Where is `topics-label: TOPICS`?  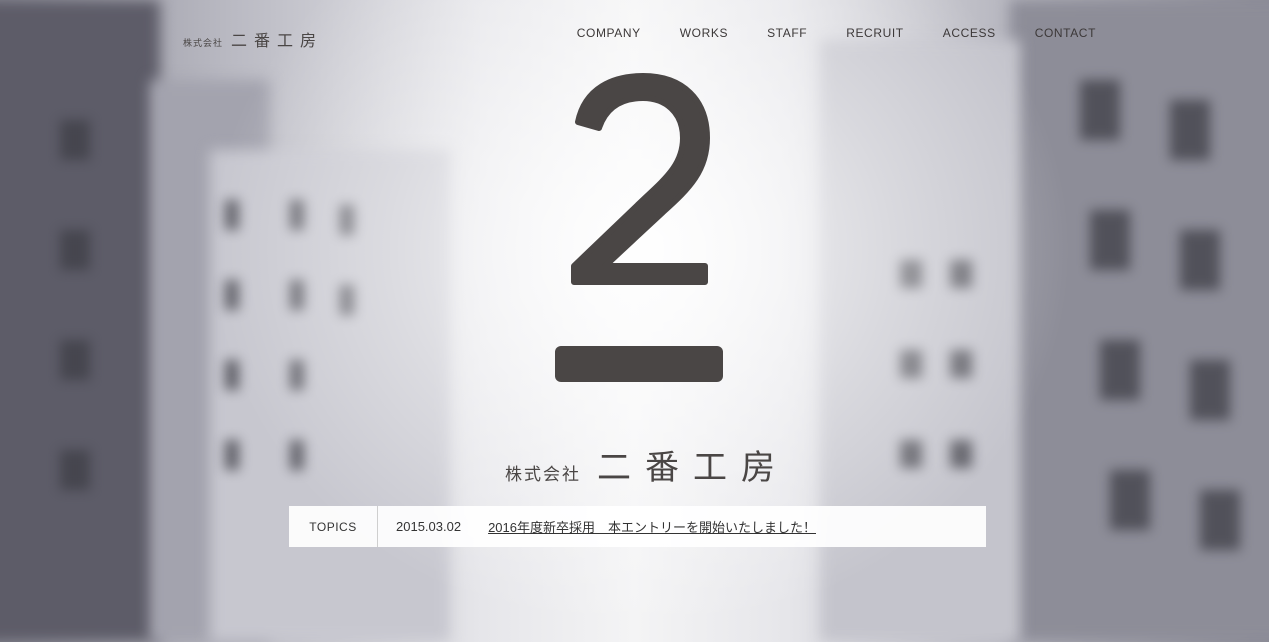
topics-label: TOPICS is located at coordinates (333, 526).